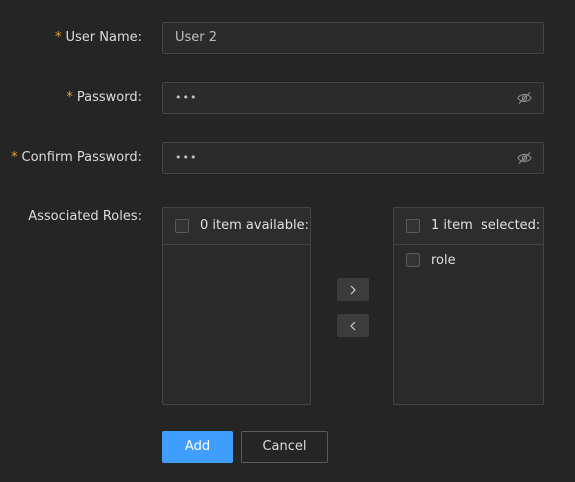 The height and width of the screenshot is (482, 575). Describe the element at coordinates (353, 158) in the screenshot. I see `confirm-password-input: •••` at that location.